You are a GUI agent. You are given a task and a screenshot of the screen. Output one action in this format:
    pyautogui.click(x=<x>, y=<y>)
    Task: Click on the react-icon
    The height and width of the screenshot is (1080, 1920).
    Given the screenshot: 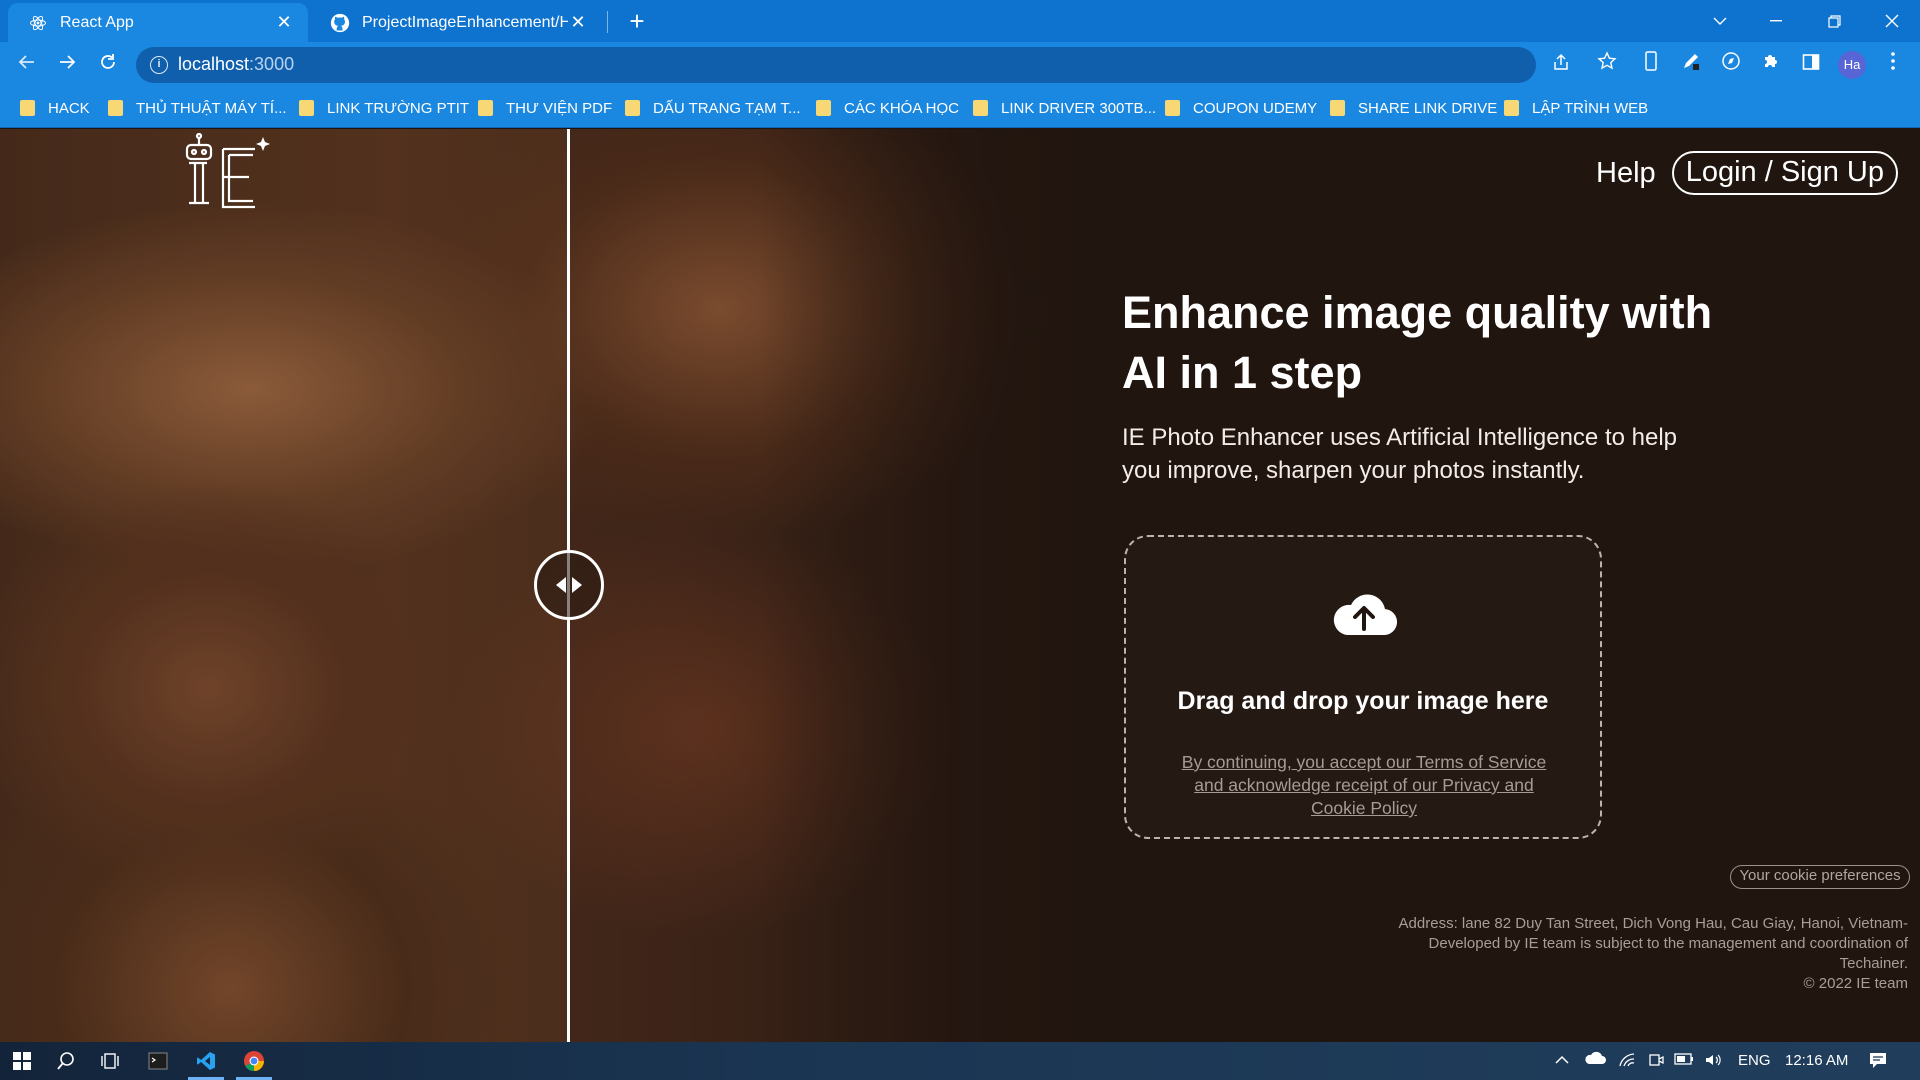 What is the action you would take?
    pyautogui.click(x=38, y=23)
    